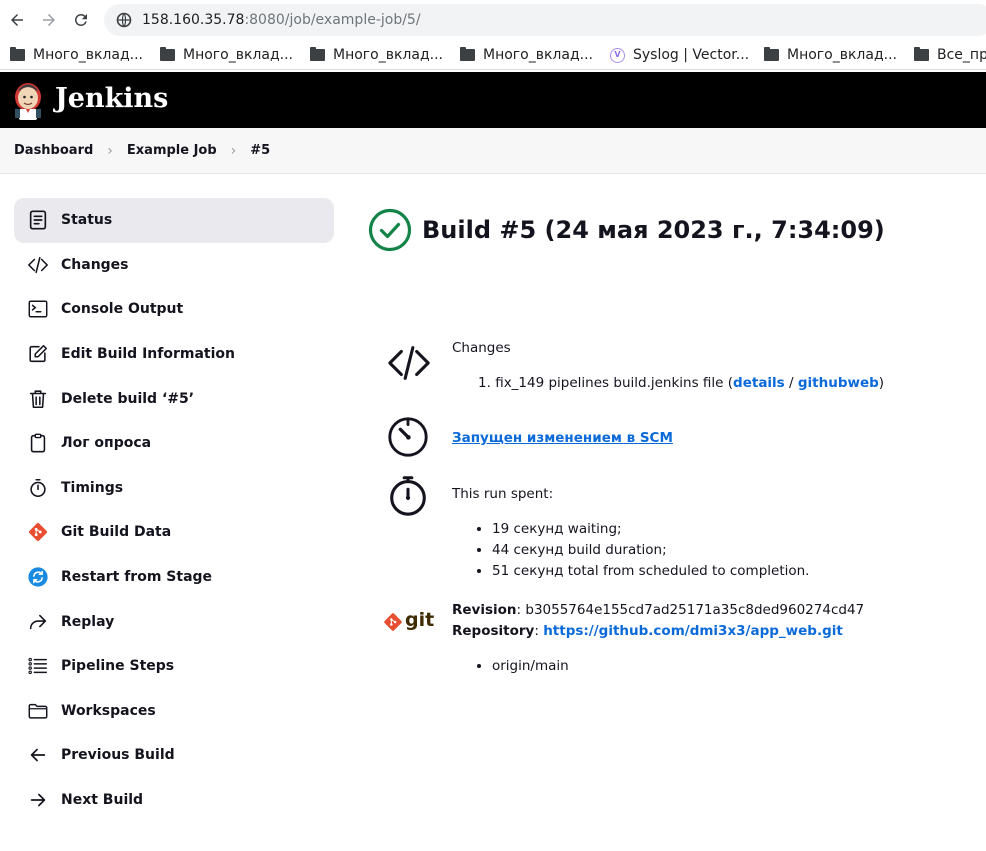 The height and width of the screenshot is (851, 986). Describe the element at coordinates (484, 610) in the screenshot. I see `revision-label: Revision` at that location.